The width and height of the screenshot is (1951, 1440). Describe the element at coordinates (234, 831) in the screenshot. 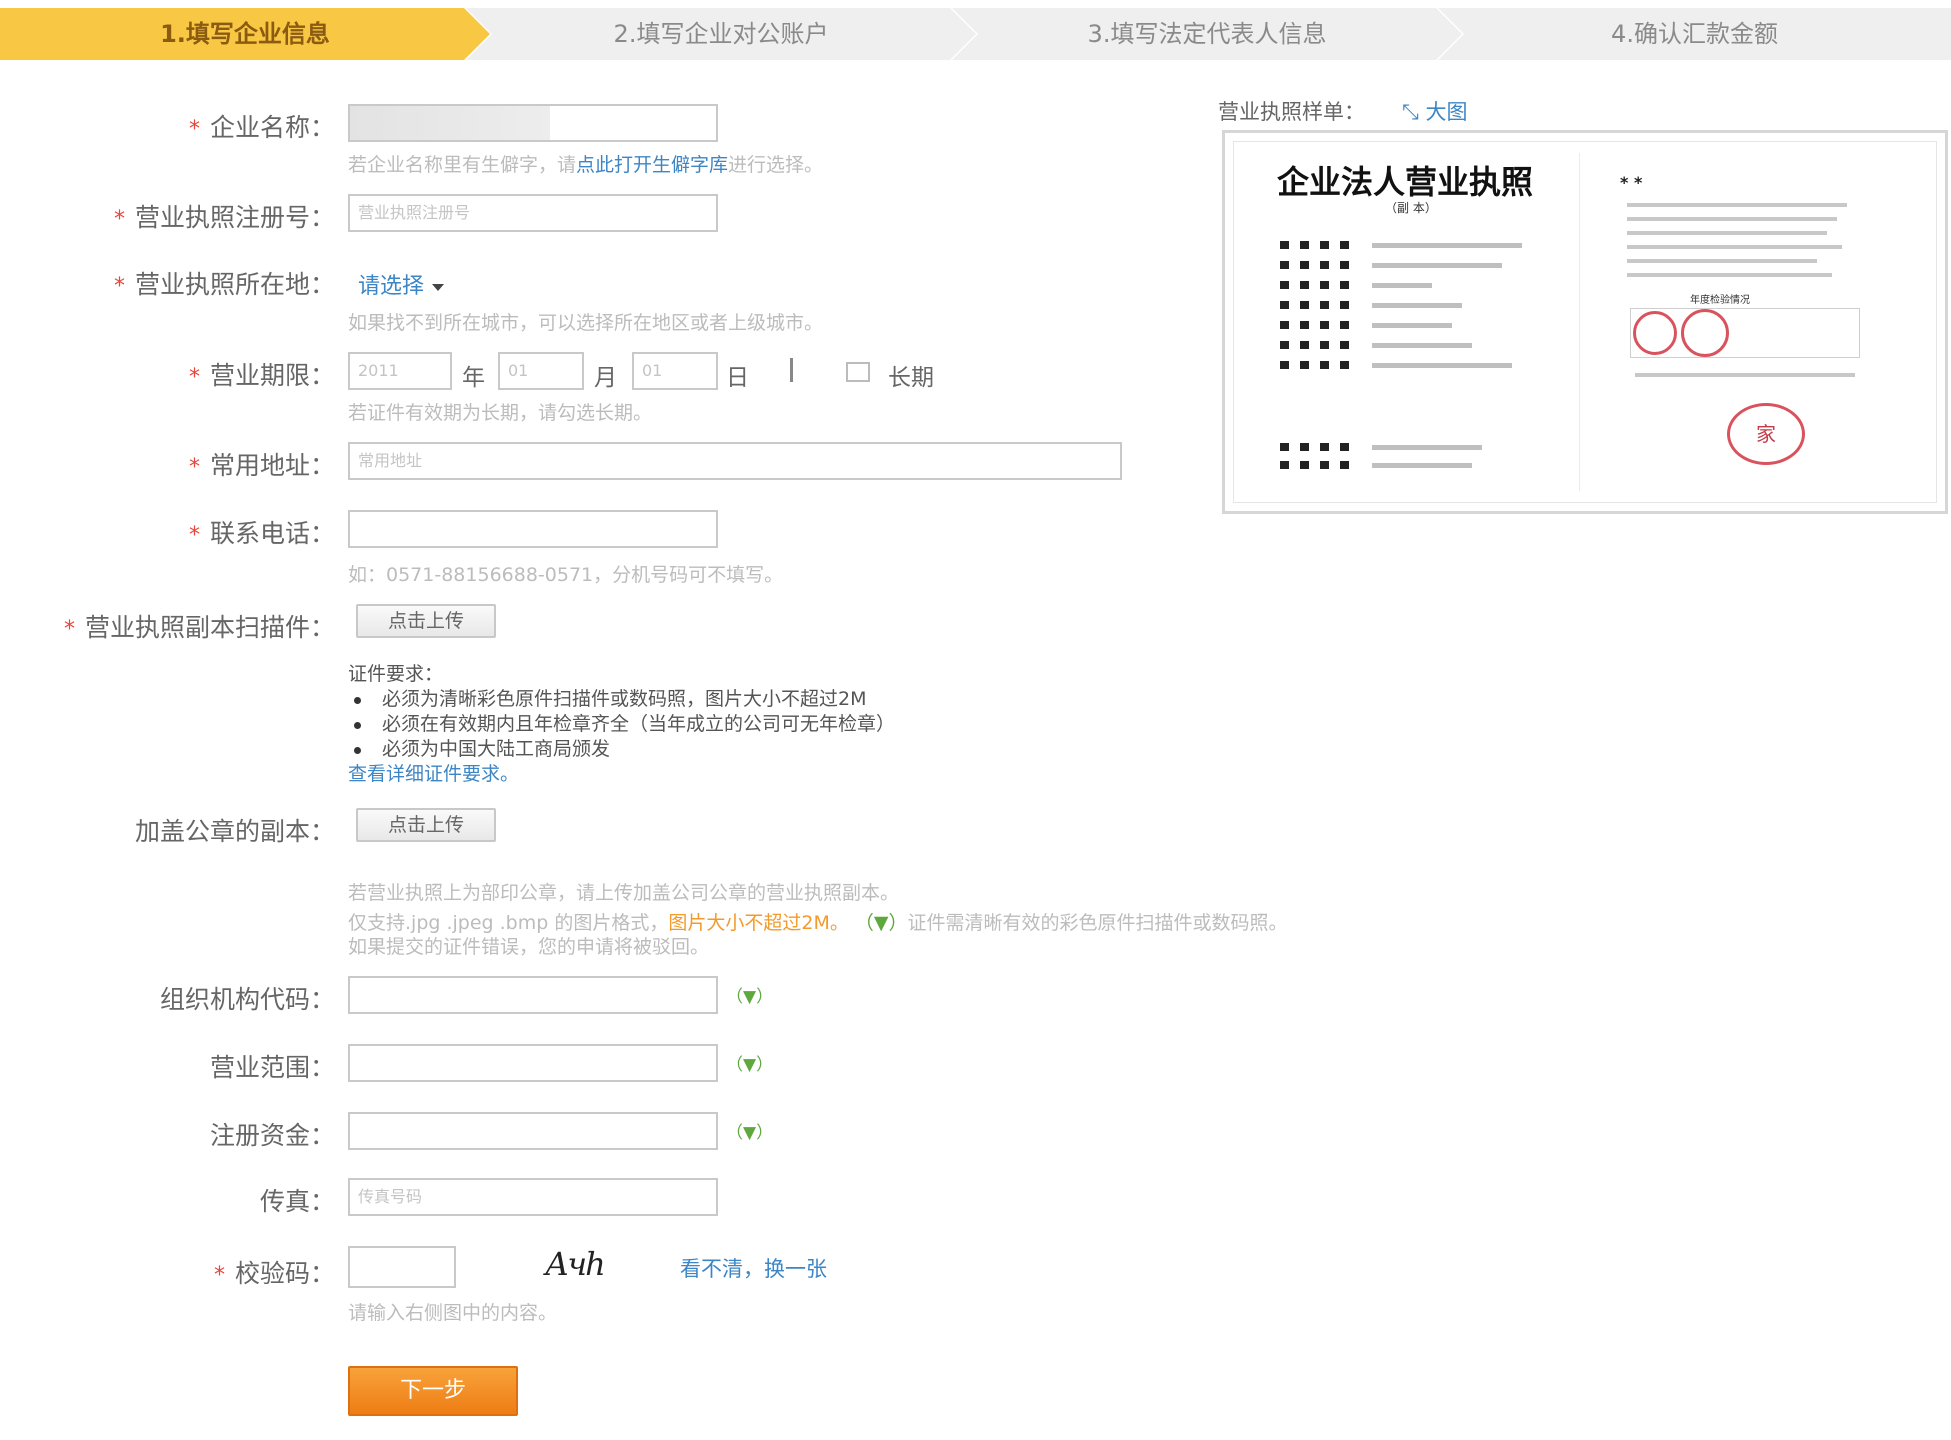

I see `stamped-copy-label: 加盖公章的副本：` at that location.